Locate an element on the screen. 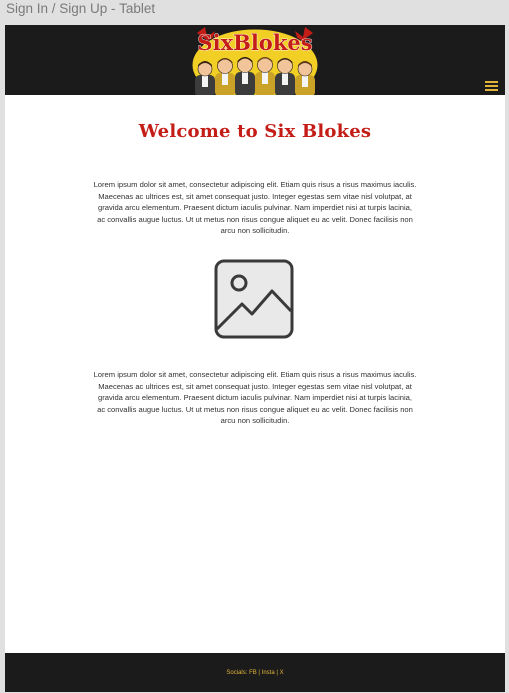 The image size is (509, 693). site-footer: Socials: FB | Insta | X is located at coordinates (255, 672).